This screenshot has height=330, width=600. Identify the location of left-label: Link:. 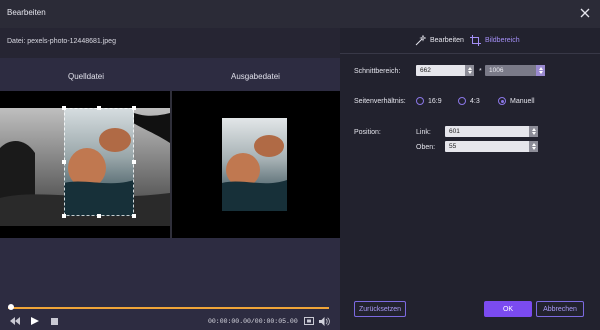
(423, 132).